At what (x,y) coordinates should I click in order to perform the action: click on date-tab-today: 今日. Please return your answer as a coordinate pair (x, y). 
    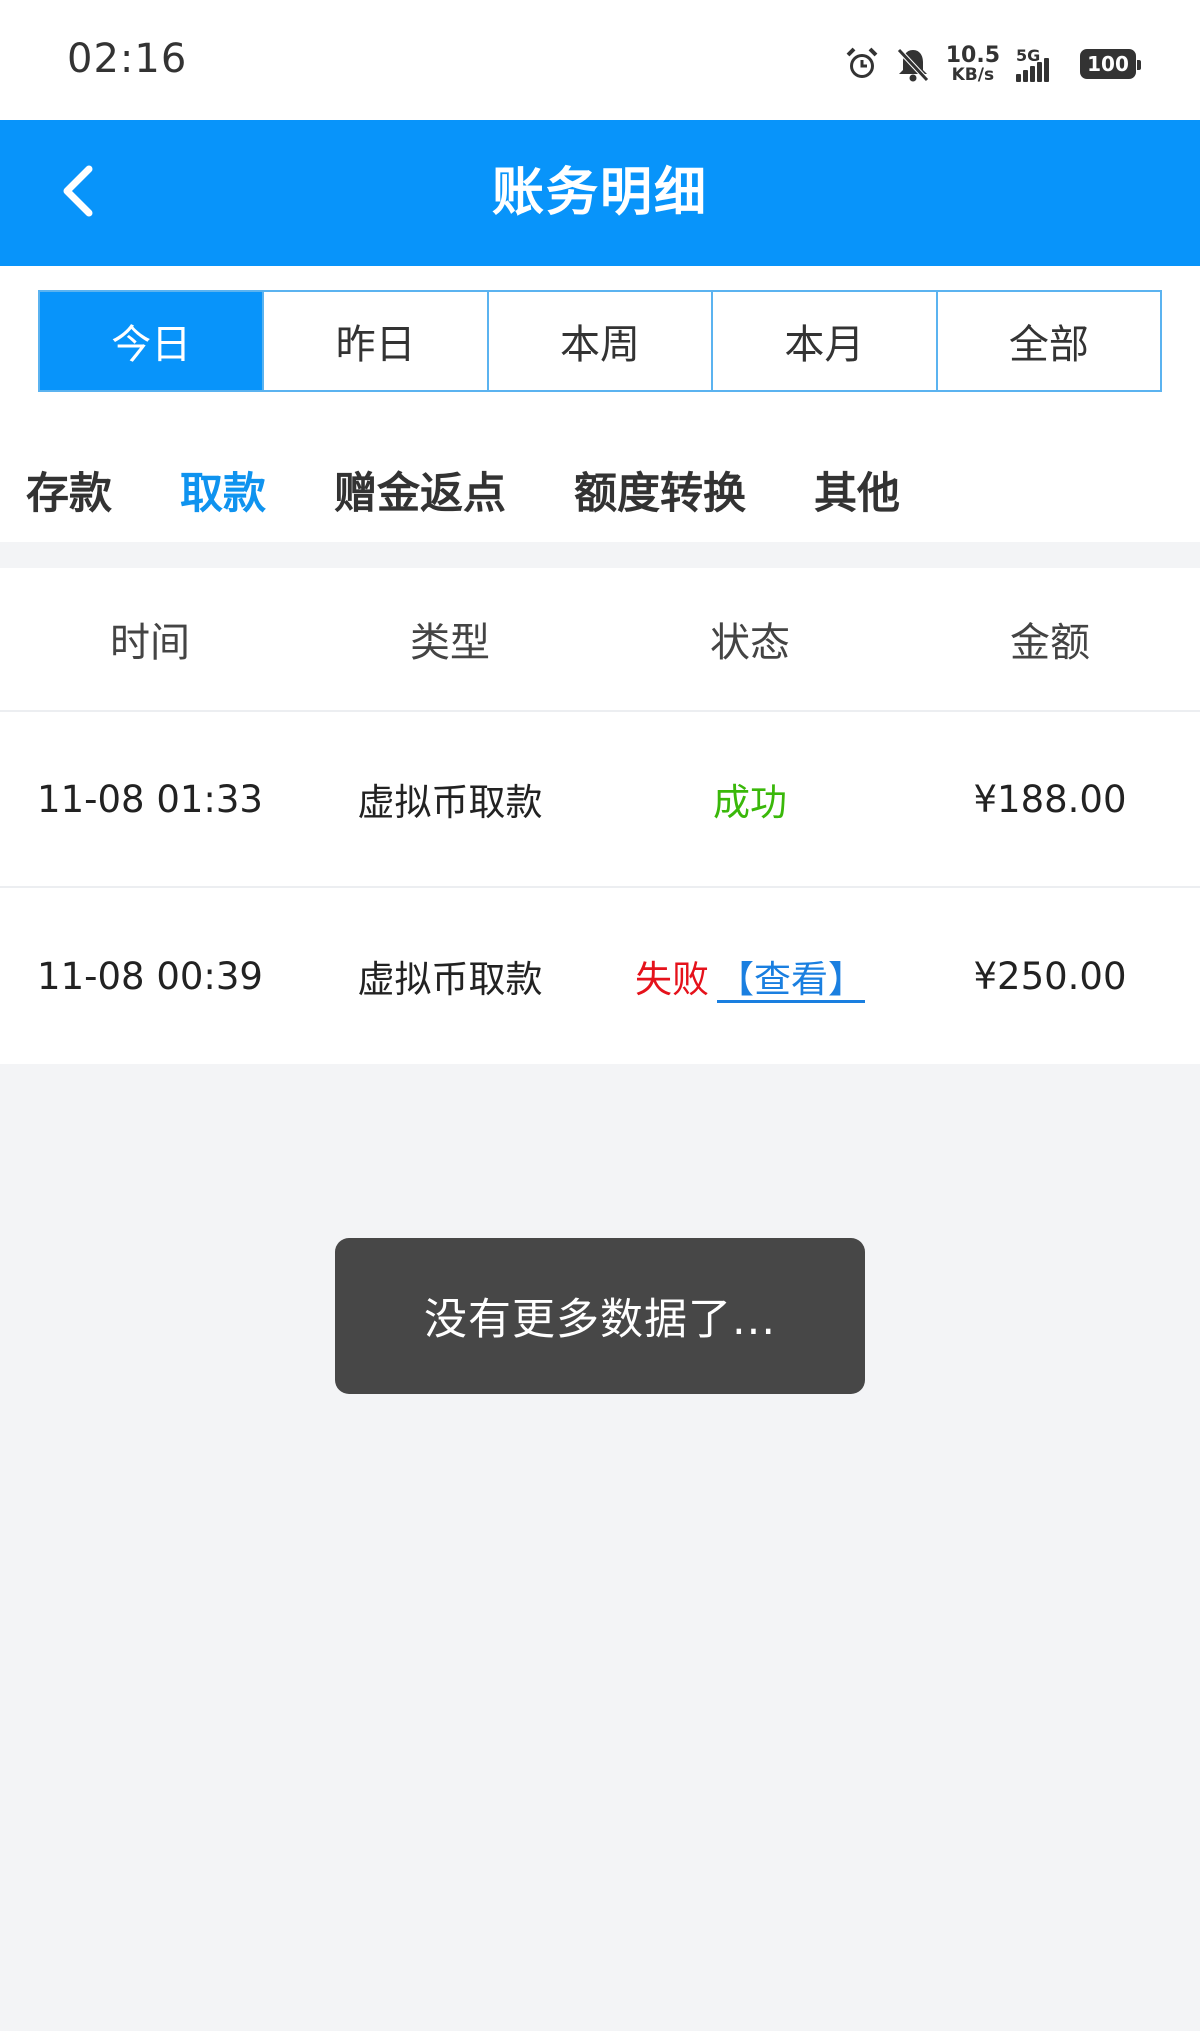
    Looking at the image, I should click on (152, 341).